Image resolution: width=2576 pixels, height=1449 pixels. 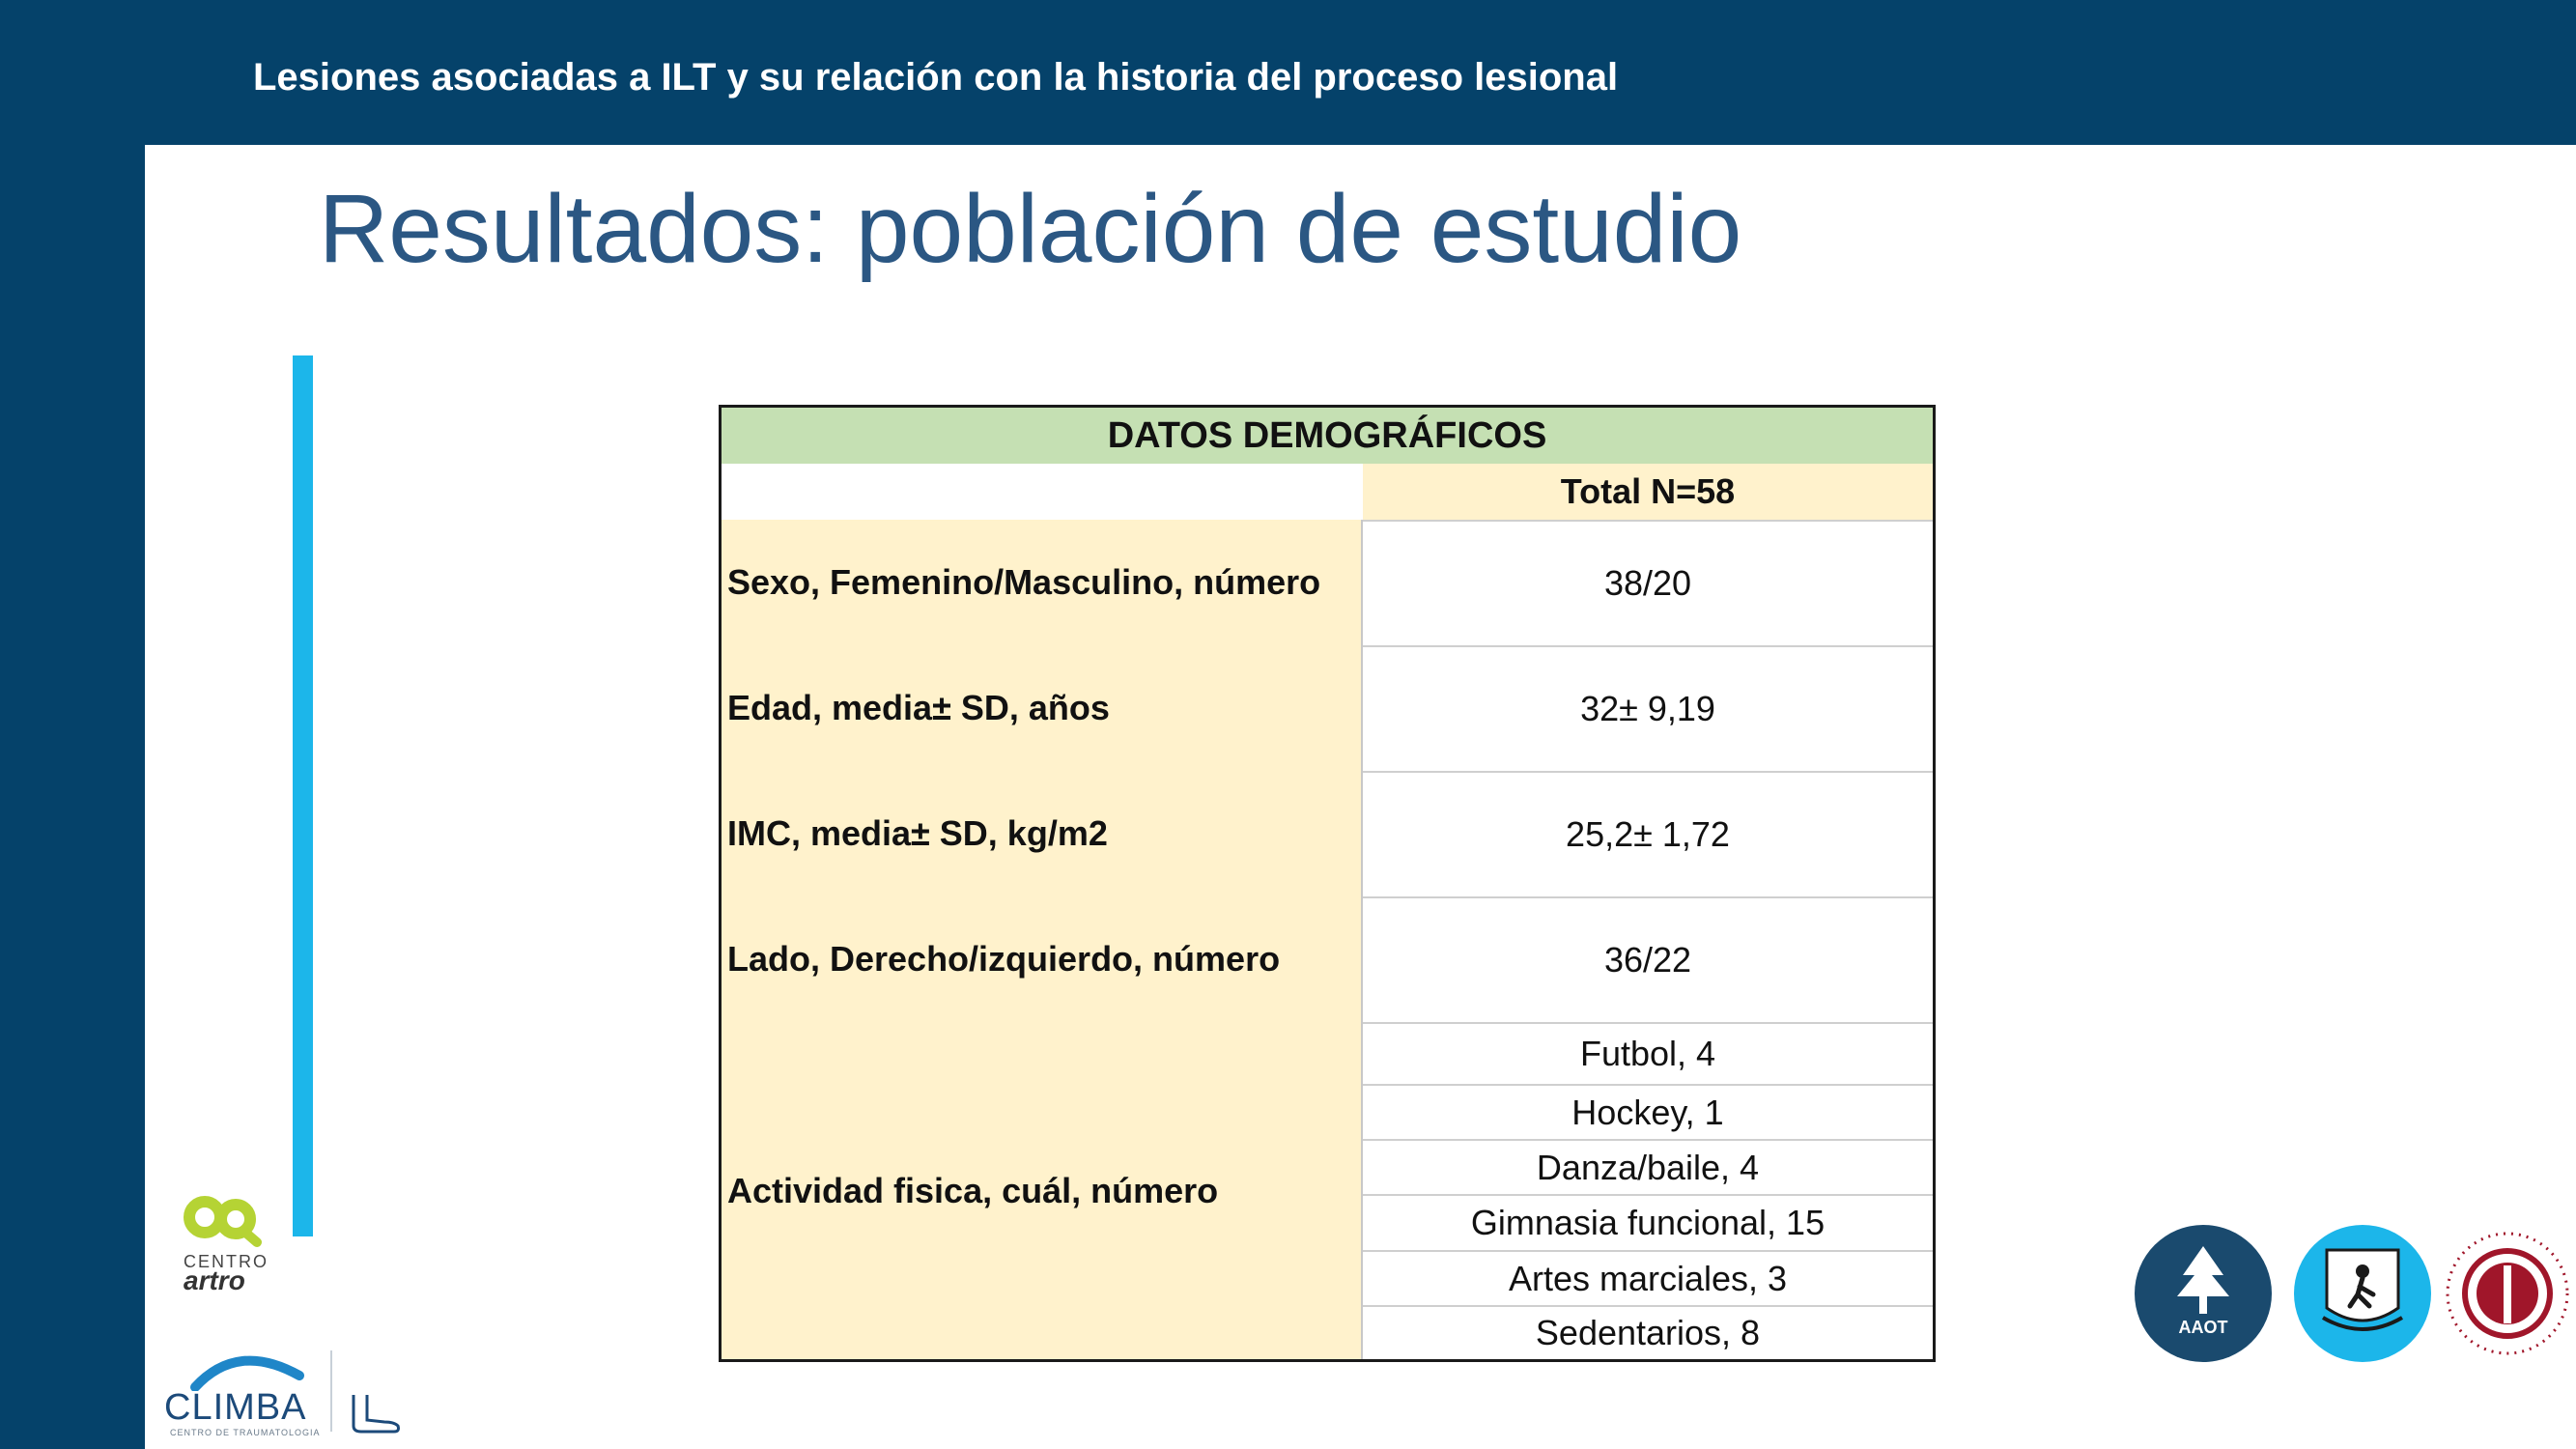 I want to click on aaot-label: AAOT, so click(x=2203, y=1327).